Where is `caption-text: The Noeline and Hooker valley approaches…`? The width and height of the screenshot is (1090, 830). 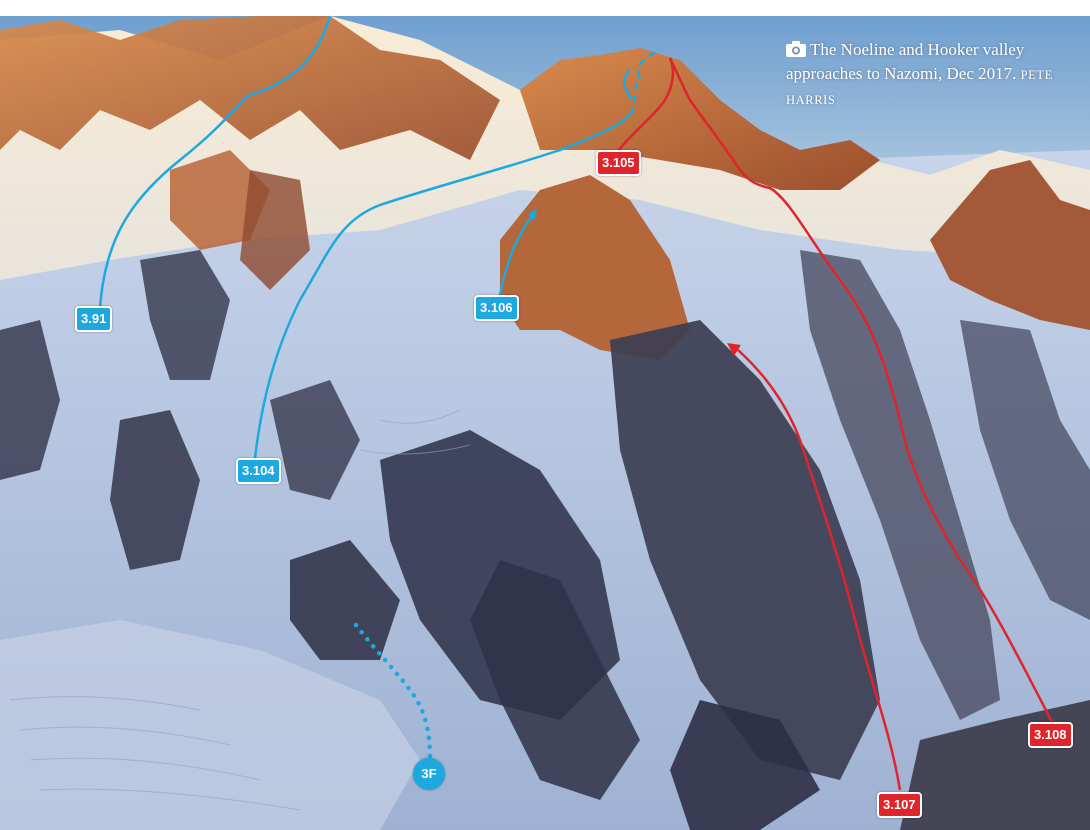
caption-text: The Noeline and Hooker valley approaches… is located at coordinates (905, 61).